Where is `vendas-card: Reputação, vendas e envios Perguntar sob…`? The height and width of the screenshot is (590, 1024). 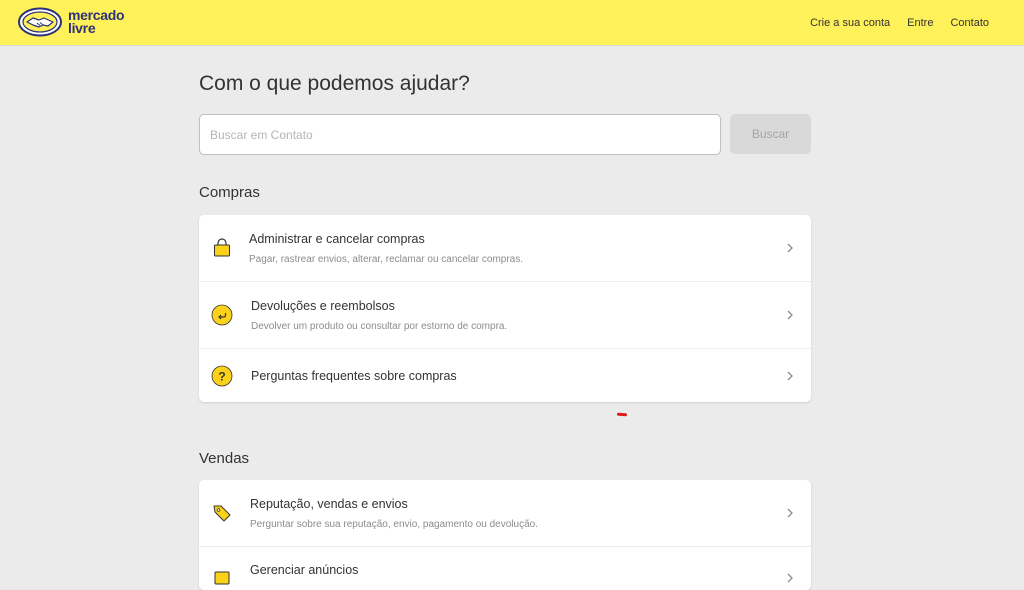
vendas-card: Reputação, vendas e envios Perguntar sob… is located at coordinates (505, 535).